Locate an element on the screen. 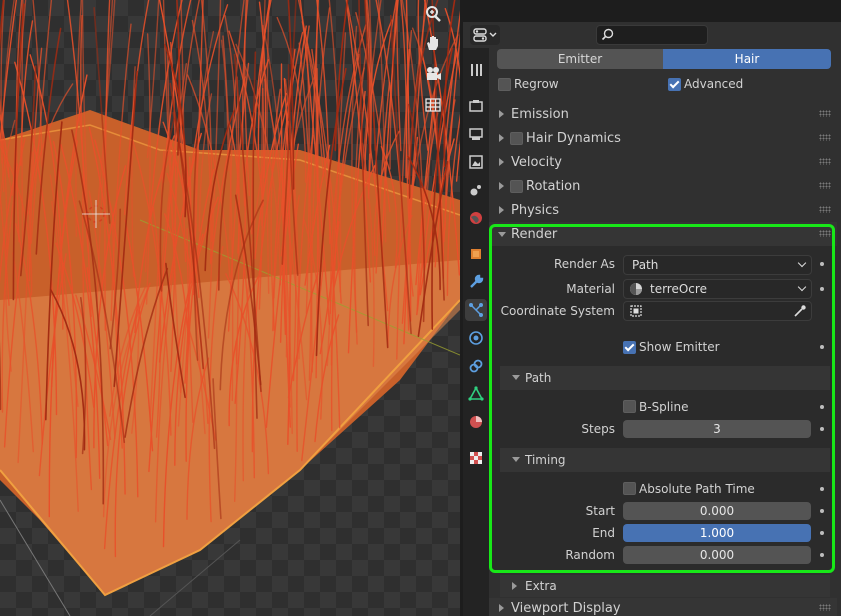 The width and height of the screenshot is (841, 616). world-icon is located at coordinates (476, 218).